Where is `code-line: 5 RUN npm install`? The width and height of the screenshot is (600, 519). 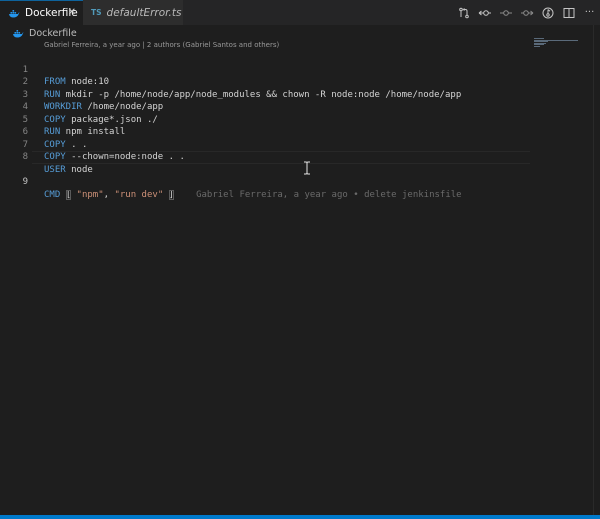
code-line: 5 RUN npm install is located at coordinates (265, 119).